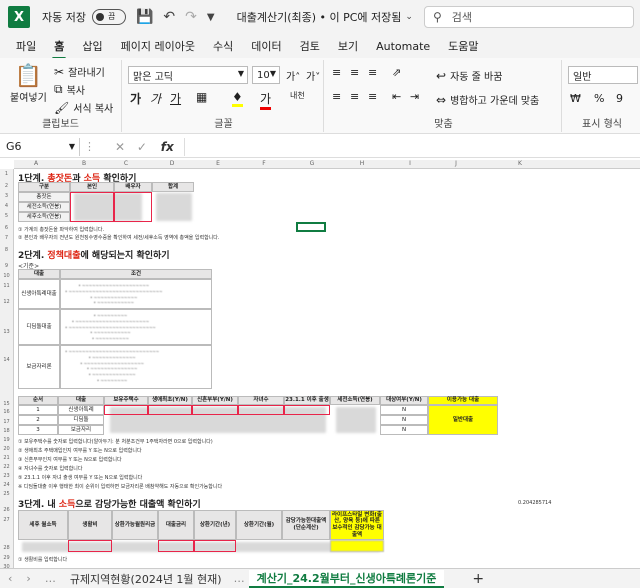 This screenshot has height=588, width=640. I want to click on sheet-tab-calculator: 계산기_24.2월부터_신생아특례론기준, so click(346, 578).